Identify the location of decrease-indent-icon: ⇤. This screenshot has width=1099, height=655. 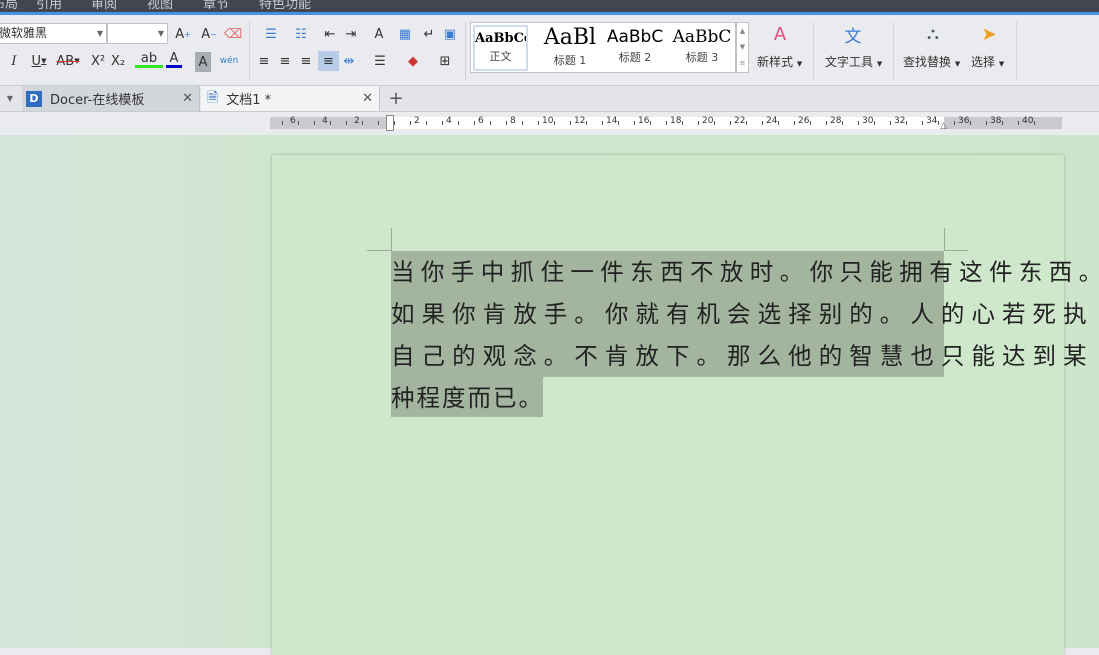
(330, 34).